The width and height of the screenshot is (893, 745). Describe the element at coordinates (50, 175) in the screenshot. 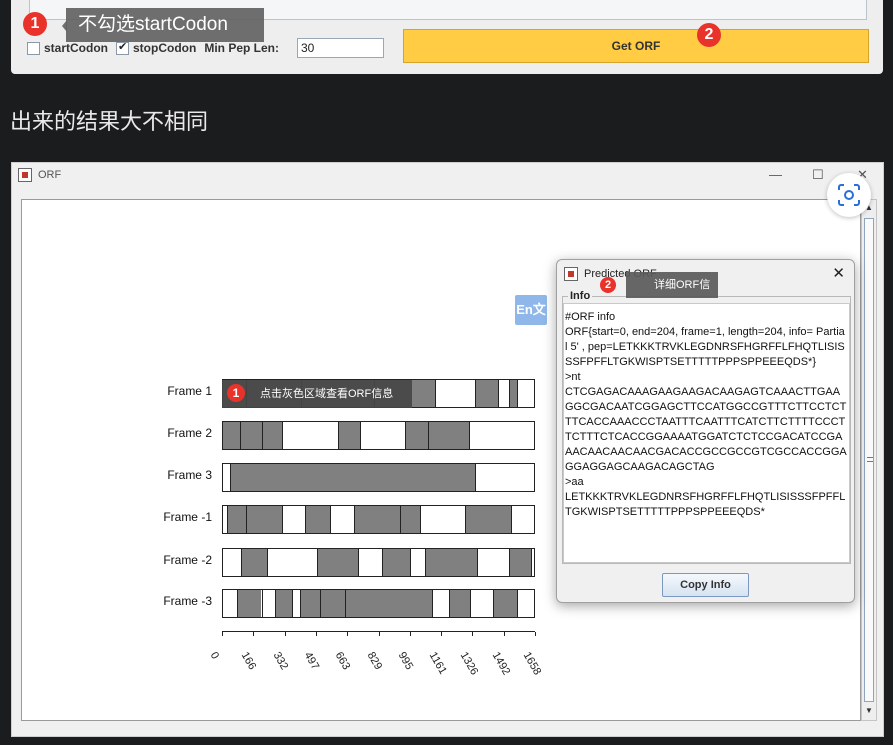

I see `orf-window-title: ORF` at that location.